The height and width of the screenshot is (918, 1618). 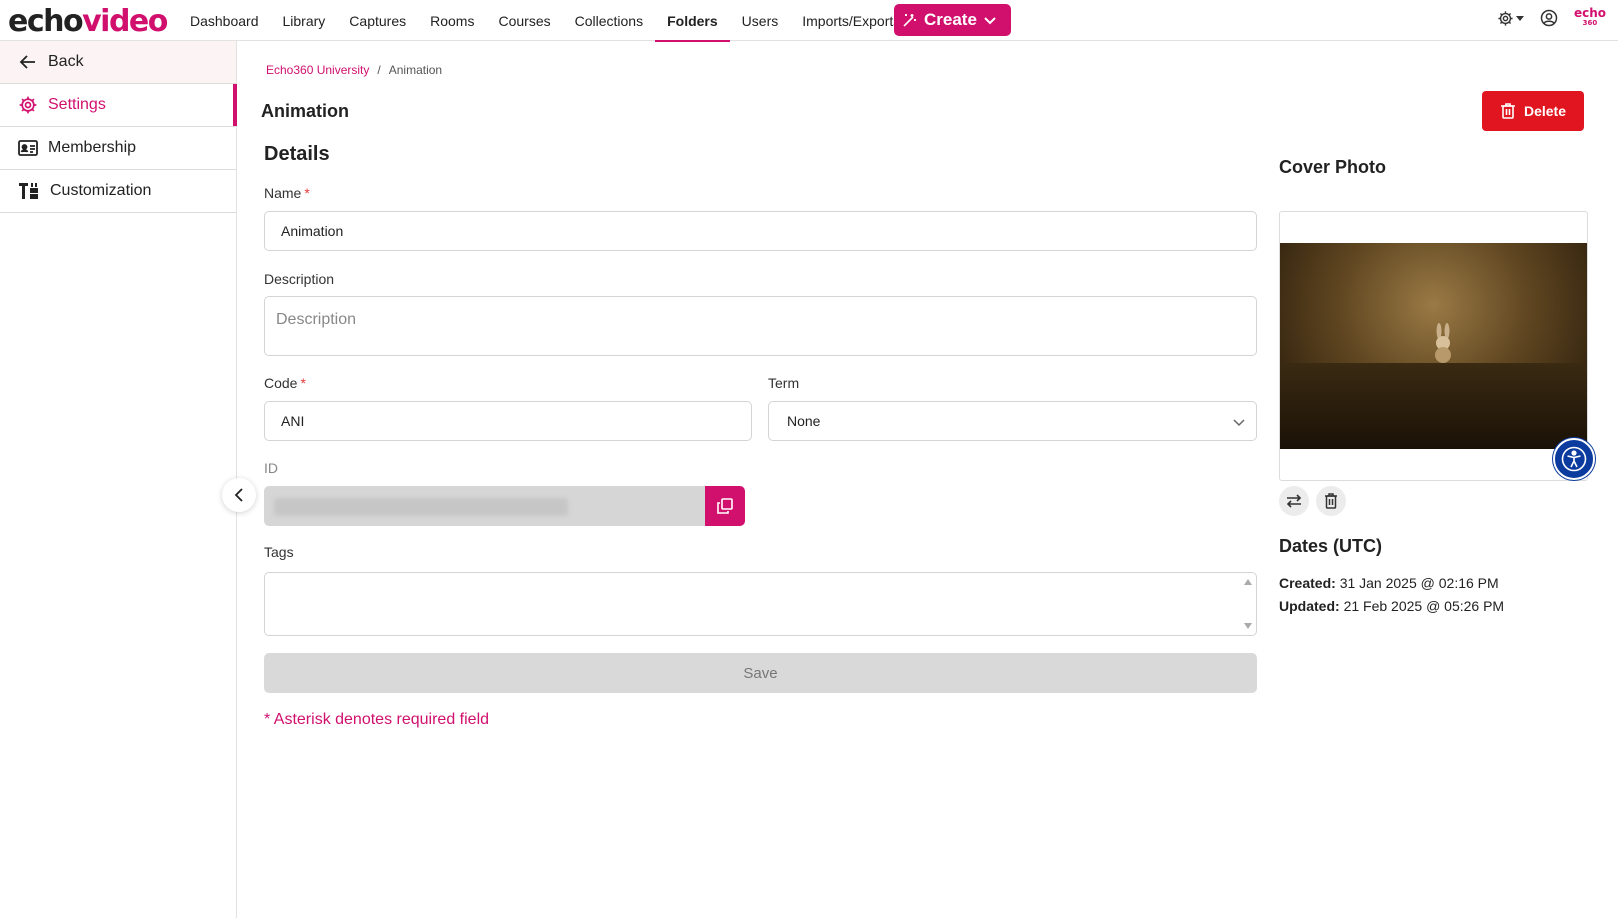 What do you see at coordinates (1433, 406) in the screenshot?
I see `cover-photo-floor` at bounding box center [1433, 406].